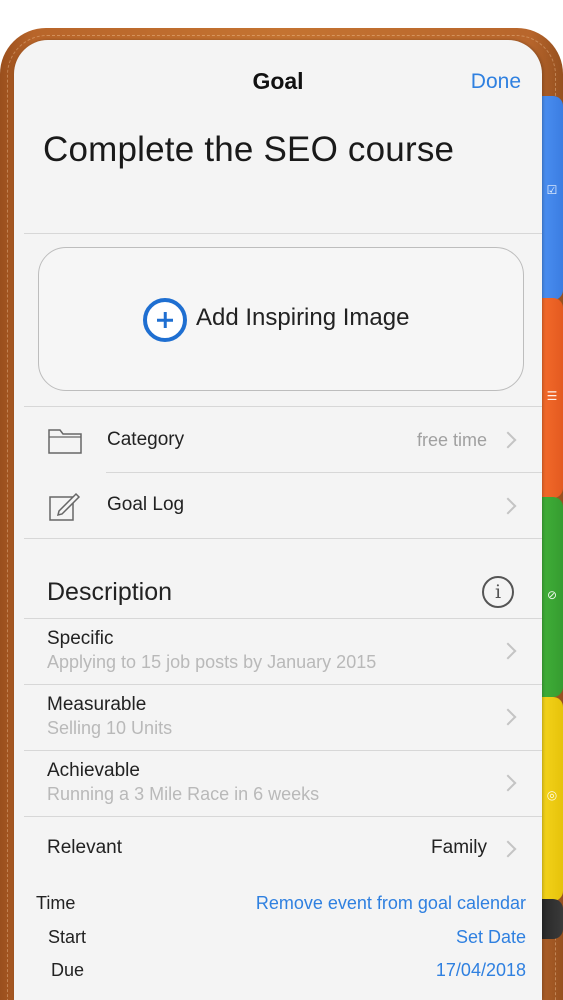 The width and height of the screenshot is (563, 1000). I want to click on nav-title: Goal, so click(278, 81).